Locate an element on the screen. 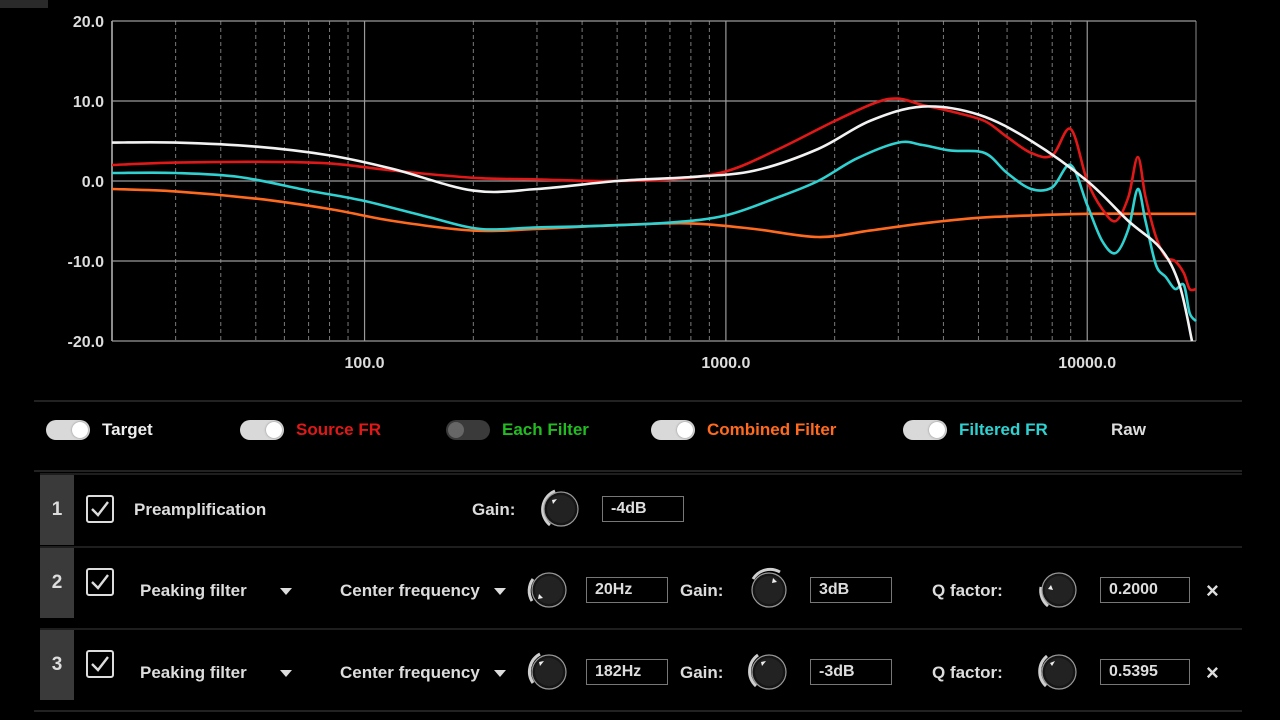  filtered-fr-toggle is located at coordinates (925, 430).